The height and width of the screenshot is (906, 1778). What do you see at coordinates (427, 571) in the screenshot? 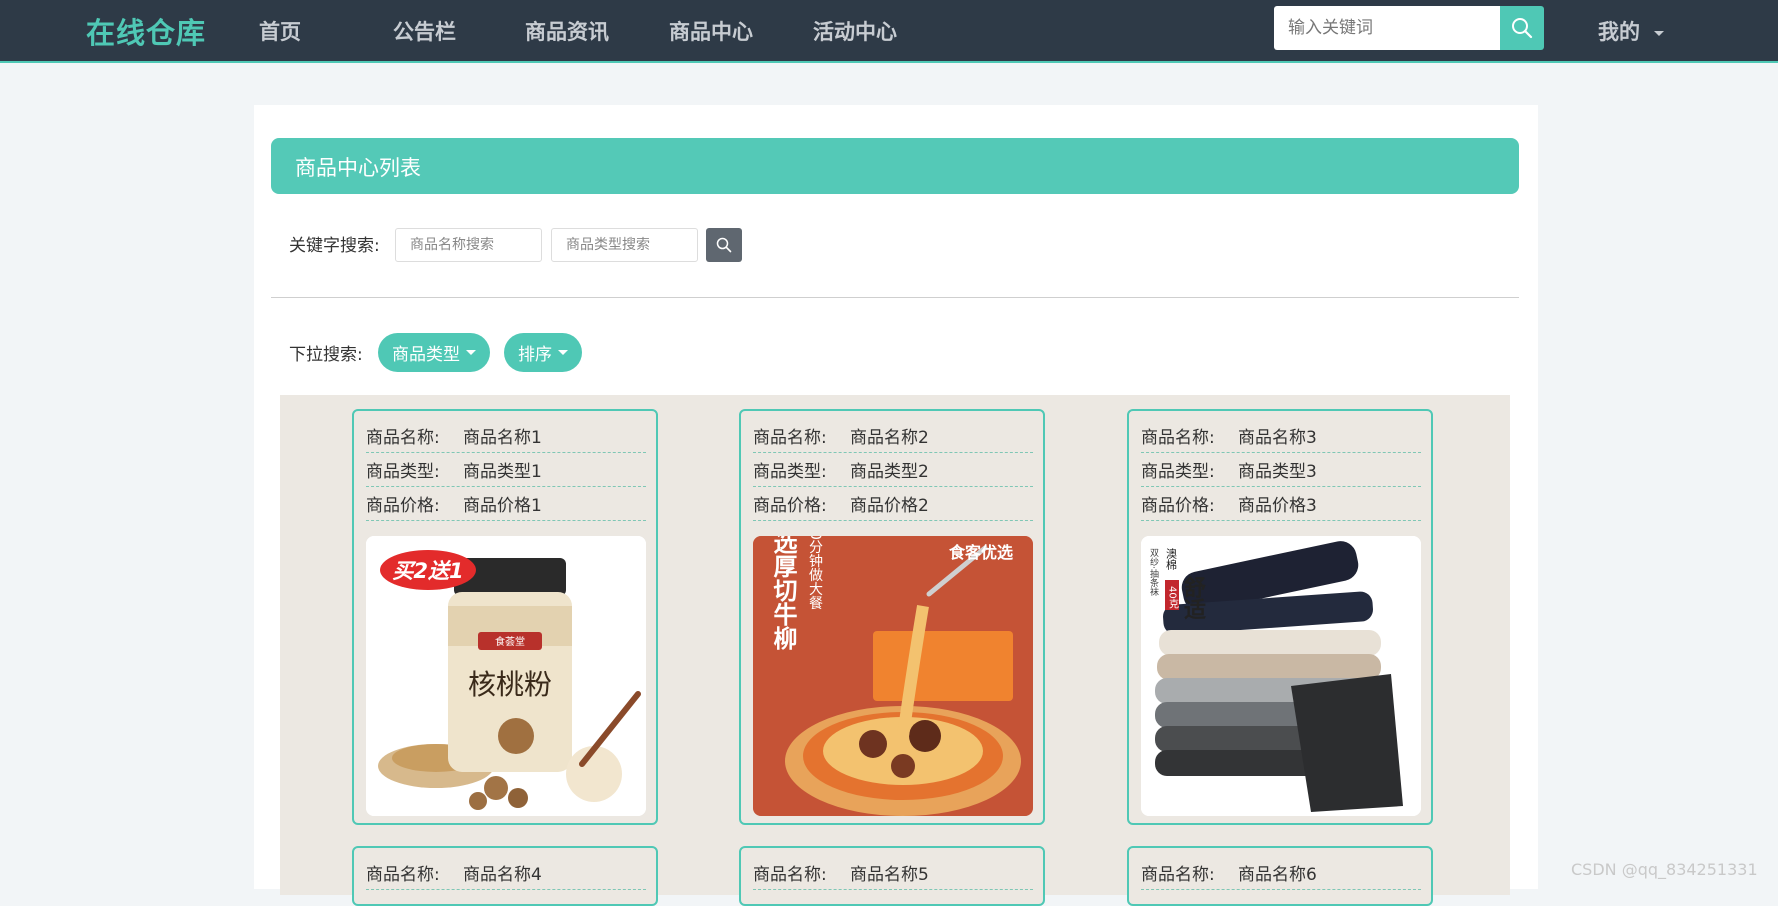
I see `svg-text: 买2送1` at bounding box center [427, 571].